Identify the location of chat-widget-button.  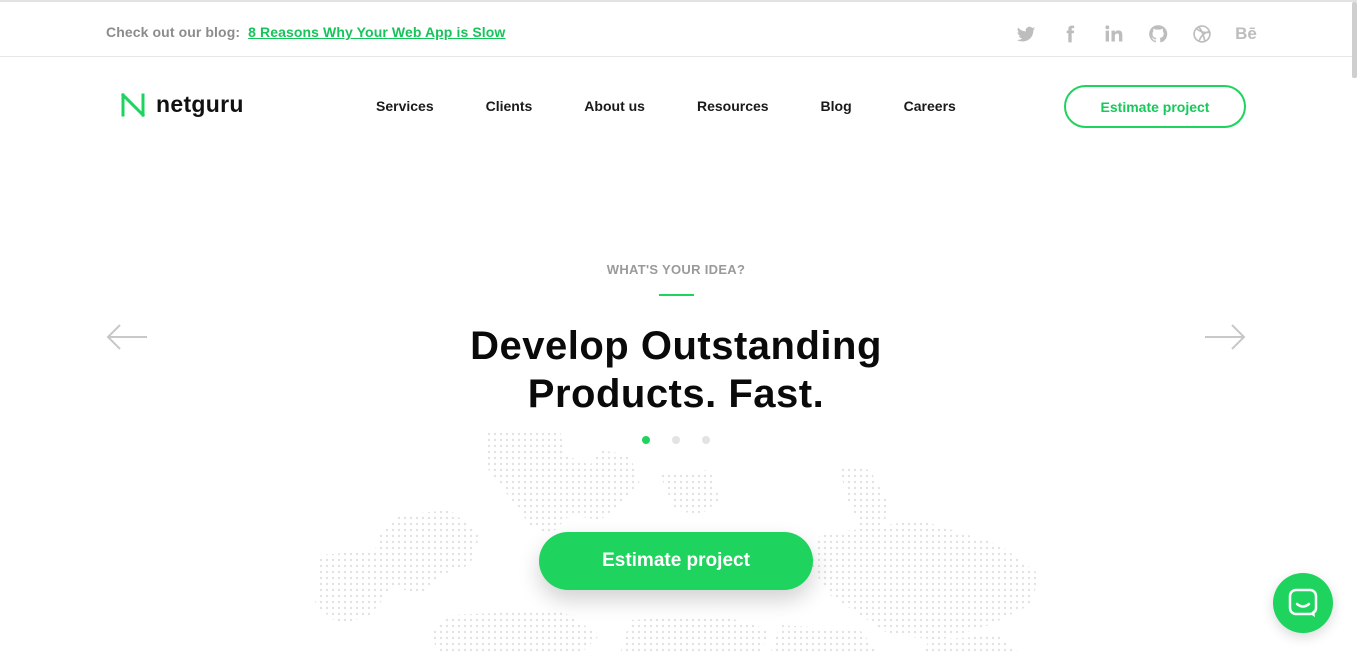
(1303, 603).